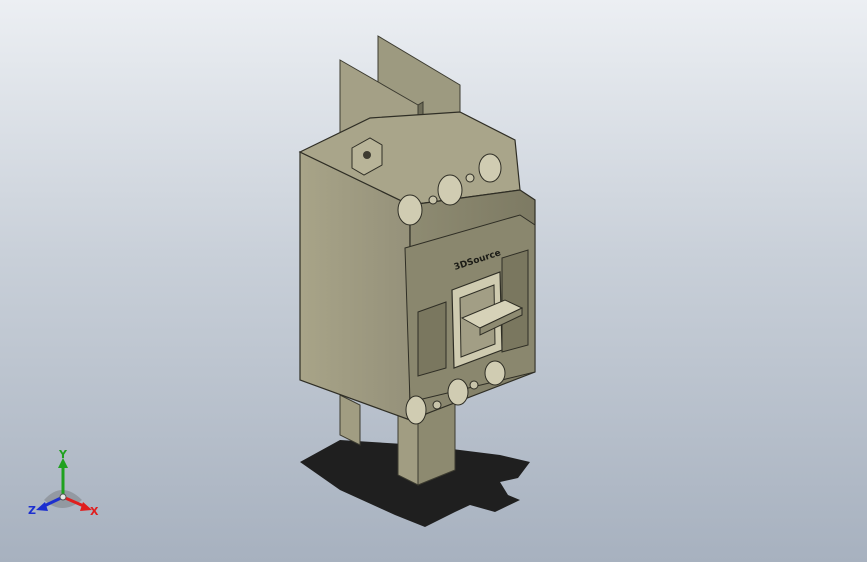  I want to click on coordinate-triad, so click(64, 484).